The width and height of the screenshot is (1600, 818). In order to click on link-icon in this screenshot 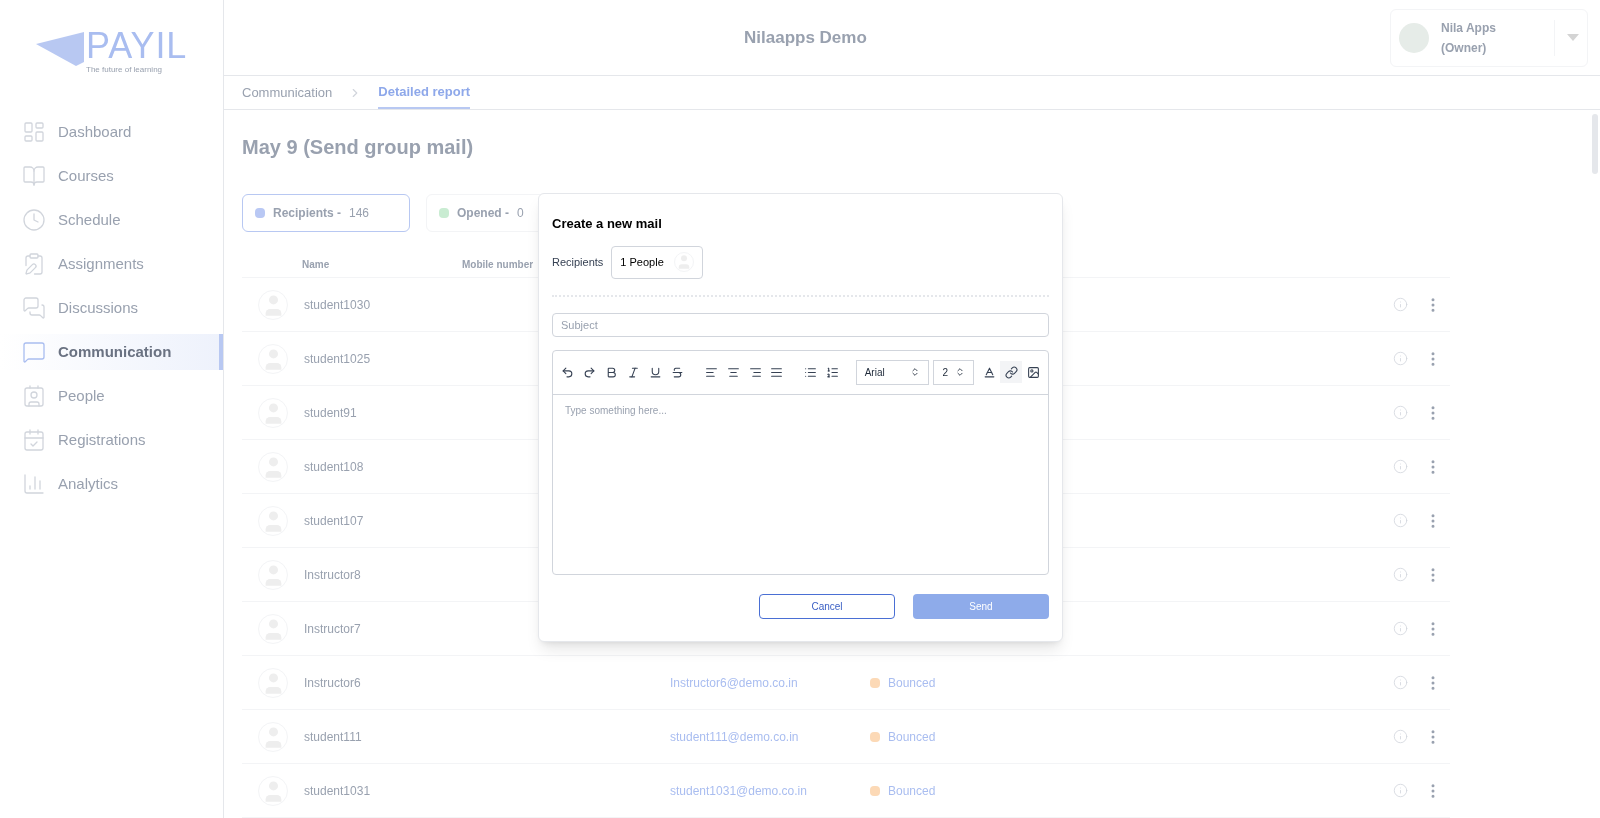, I will do `click(1011, 372)`.